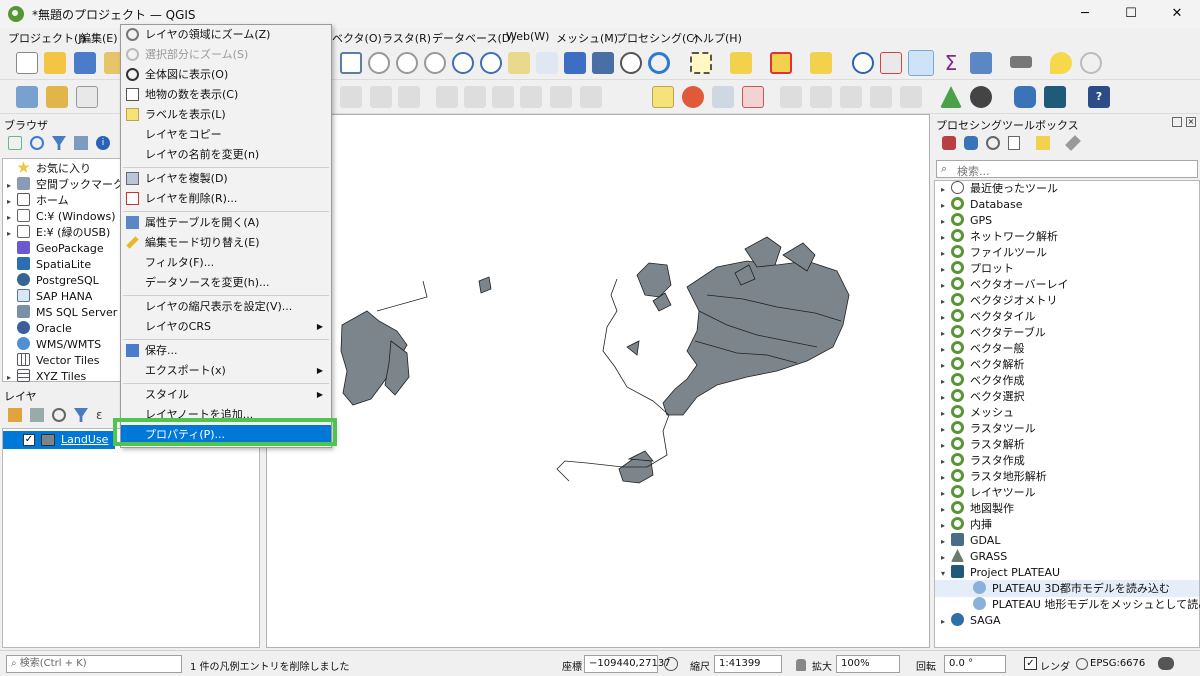 The width and height of the screenshot is (1200, 676). What do you see at coordinates (988, 493) in the screenshot?
I see `algorithm-group-layer-tools: ▸ レイヤツール` at bounding box center [988, 493].